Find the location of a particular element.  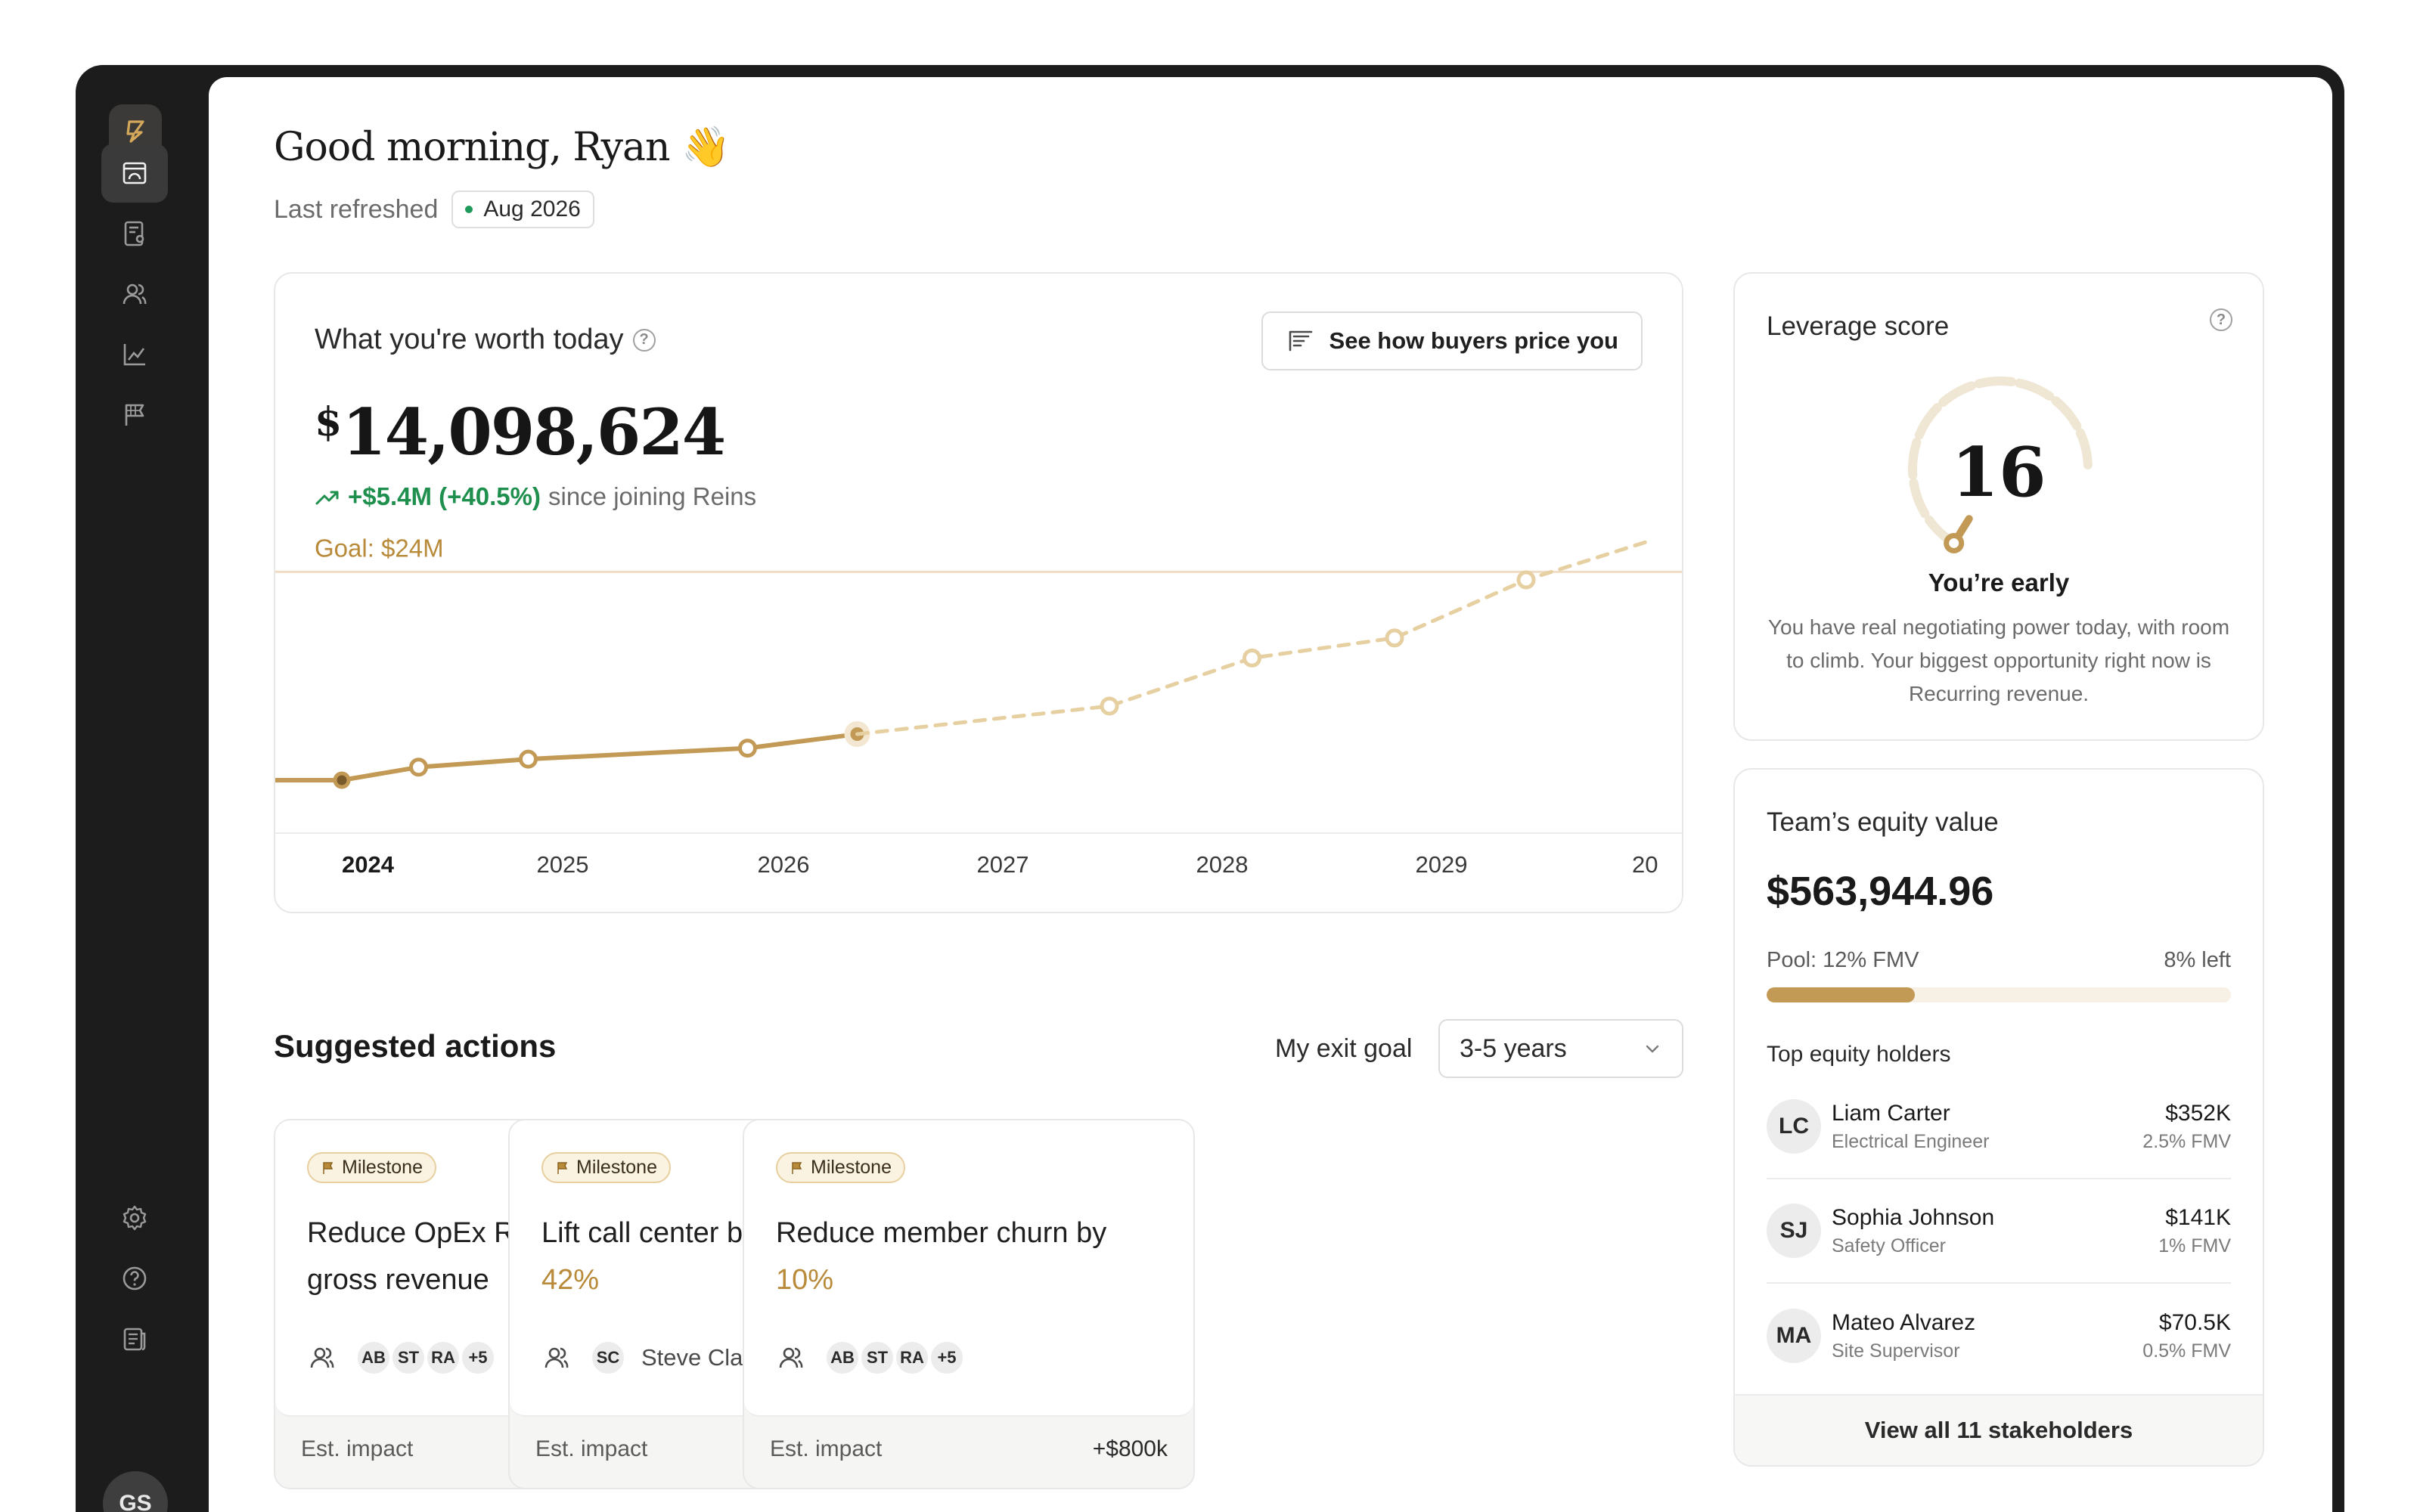

sidebar-item-help is located at coordinates (134, 1278).